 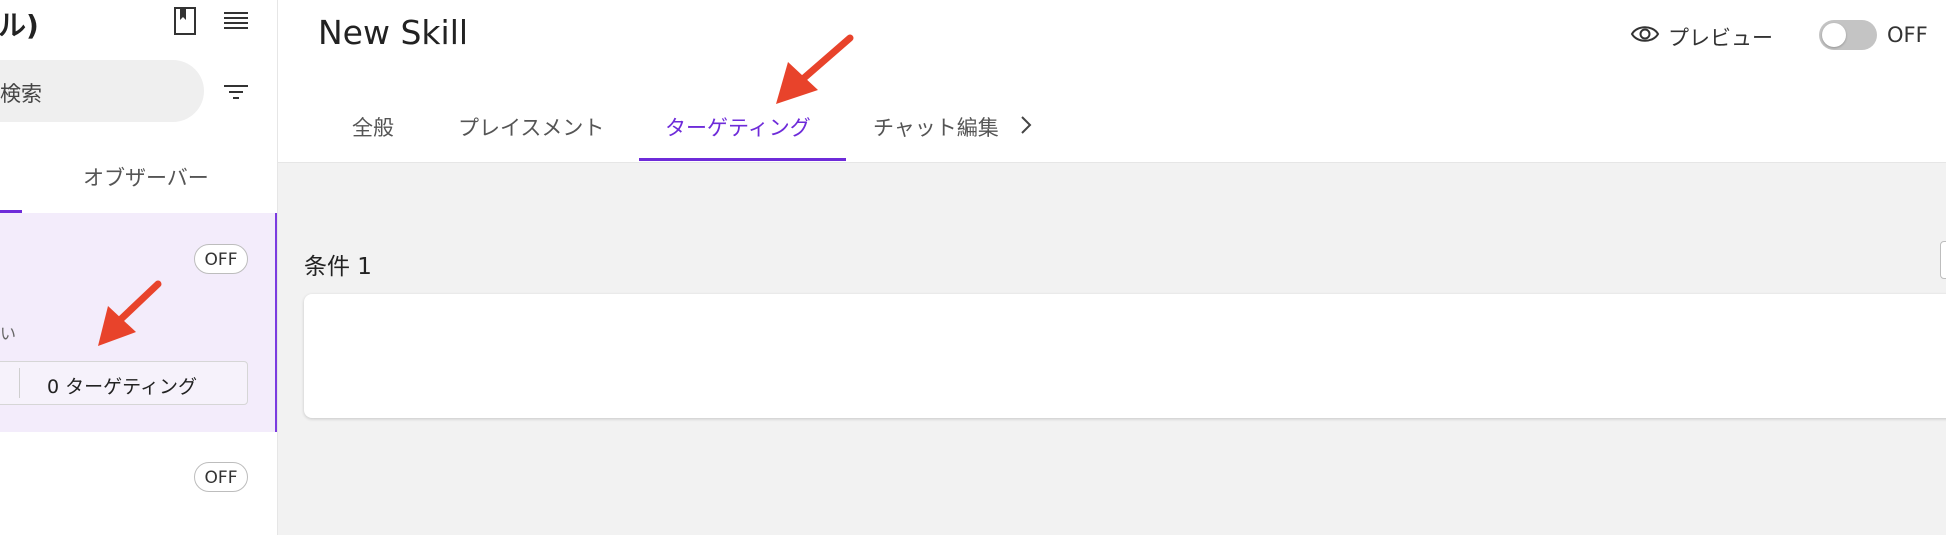 I want to click on page-title: New Skill, so click(x=393, y=32).